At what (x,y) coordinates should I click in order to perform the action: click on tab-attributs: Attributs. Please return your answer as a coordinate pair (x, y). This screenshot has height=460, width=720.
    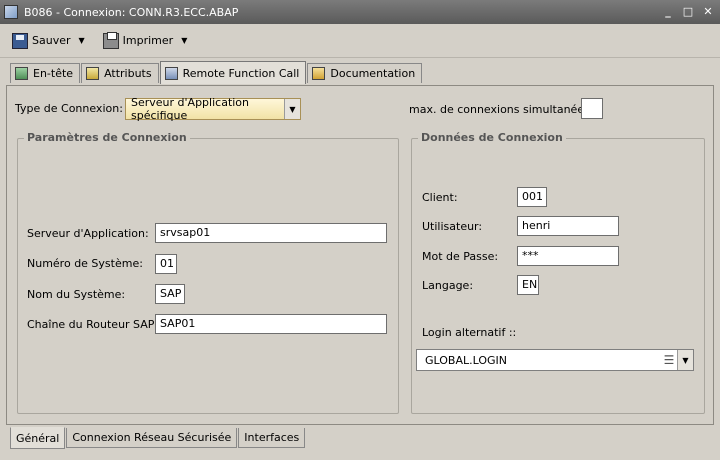
    Looking at the image, I should click on (120, 73).